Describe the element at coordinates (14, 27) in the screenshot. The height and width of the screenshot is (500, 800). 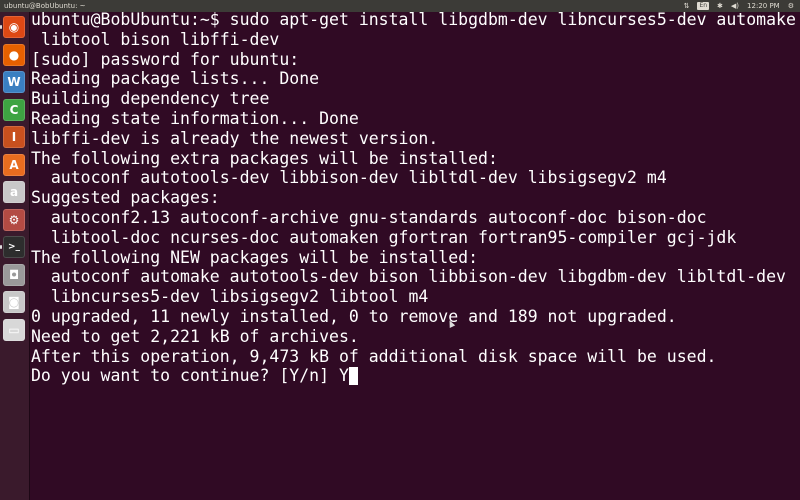
I see `dash-icon: ◉` at that location.